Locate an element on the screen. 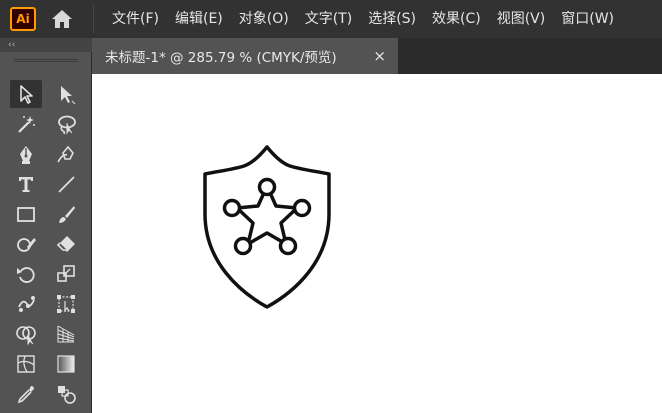  gradient-tool is located at coordinates (66, 364).